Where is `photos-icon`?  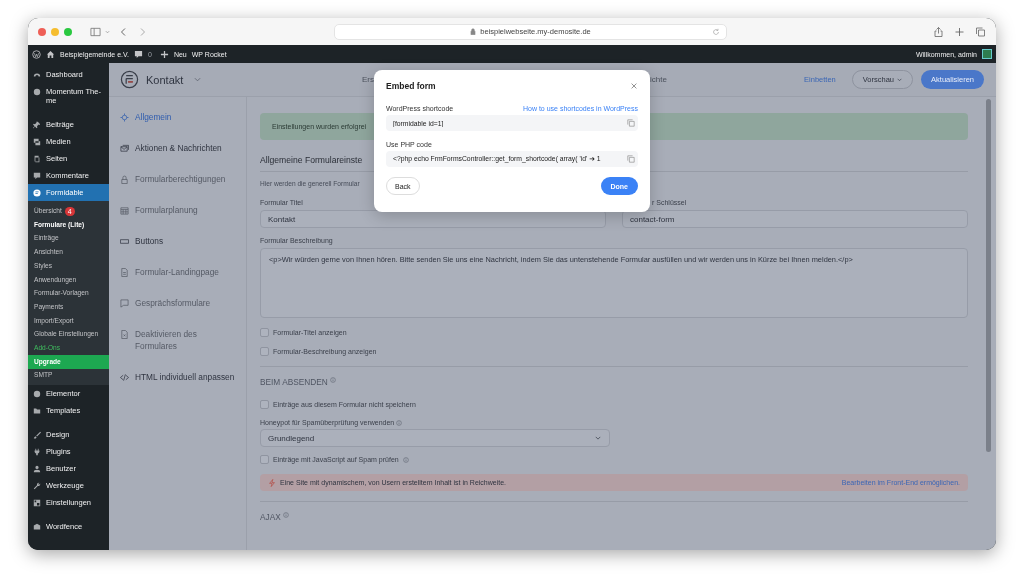 photos-icon is located at coordinates (37, 141).